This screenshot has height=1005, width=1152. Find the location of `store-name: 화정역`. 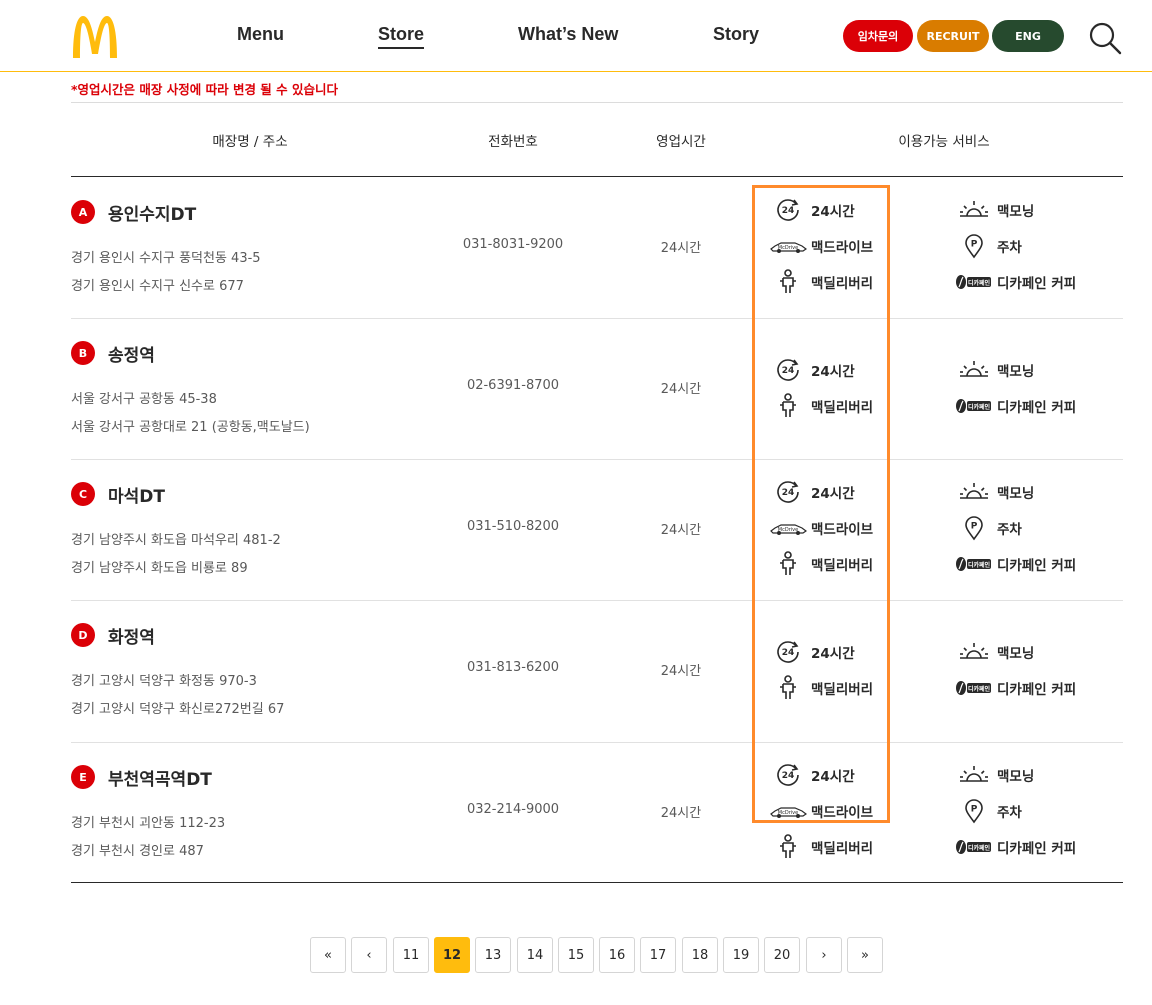

store-name: 화정역 is located at coordinates (131, 635).